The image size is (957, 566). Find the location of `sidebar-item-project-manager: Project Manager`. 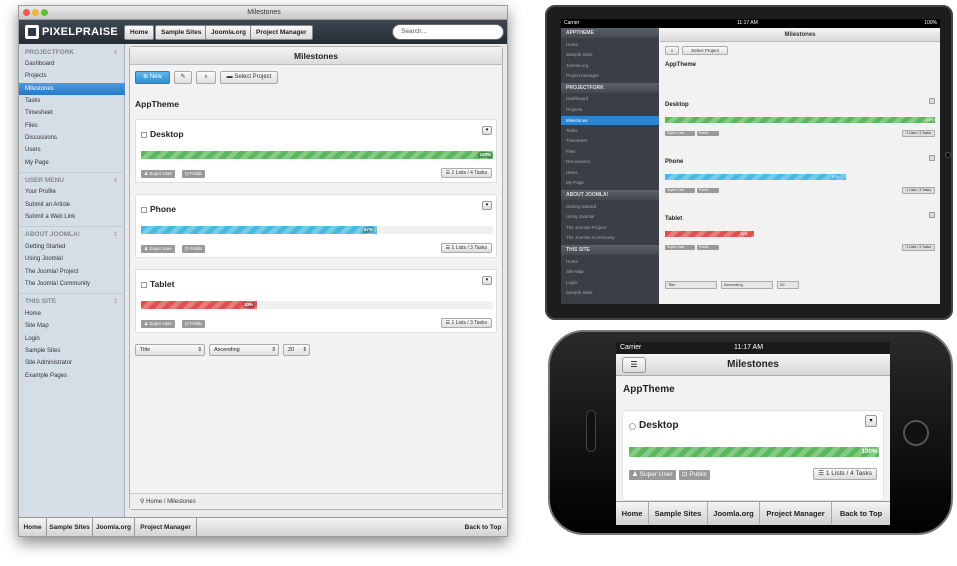

sidebar-item-project-manager: Project Manager is located at coordinates (582, 75).